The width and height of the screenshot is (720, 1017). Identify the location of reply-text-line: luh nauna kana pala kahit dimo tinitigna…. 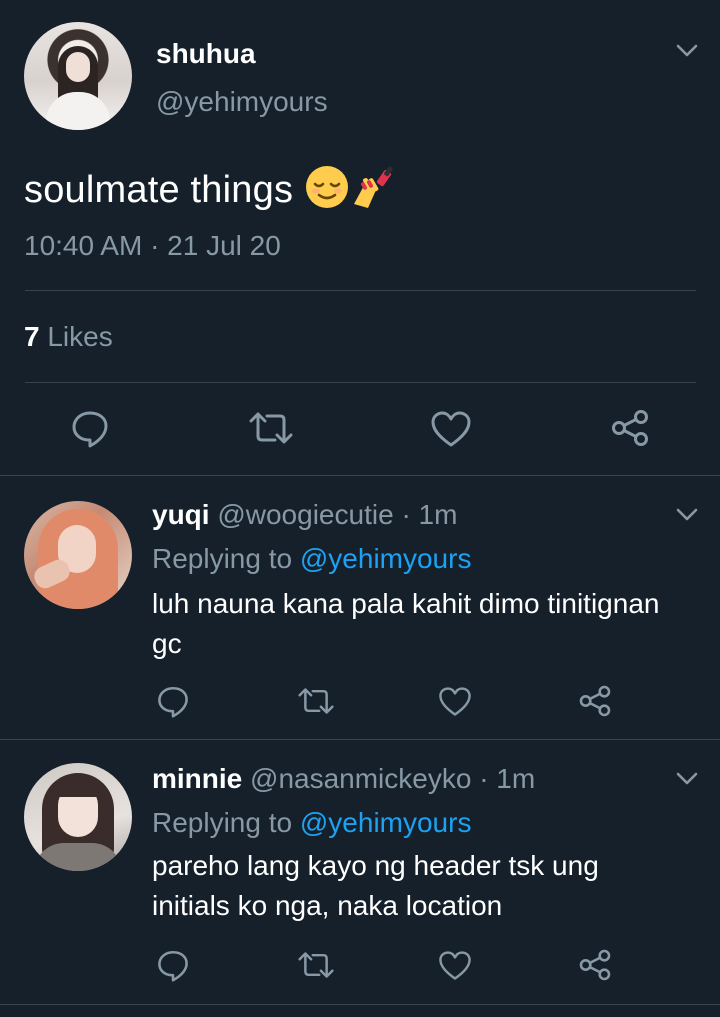
(406, 603).